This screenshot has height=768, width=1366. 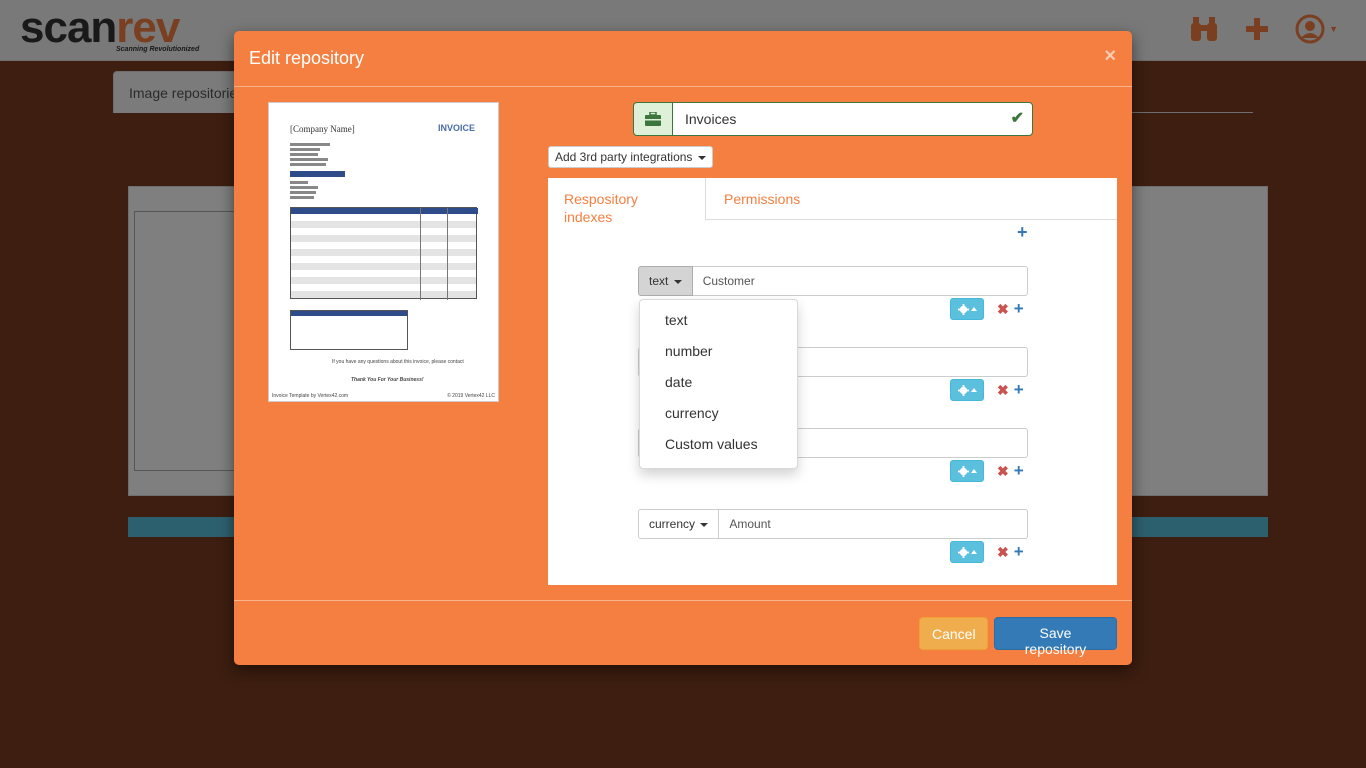 I want to click on index-name-input: Customer, so click(x=860, y=281).